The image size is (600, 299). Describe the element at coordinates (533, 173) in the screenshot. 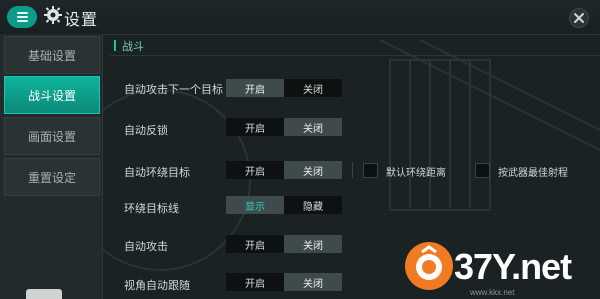

I see `checkbox-label: 按武器最佳射程` at that location.